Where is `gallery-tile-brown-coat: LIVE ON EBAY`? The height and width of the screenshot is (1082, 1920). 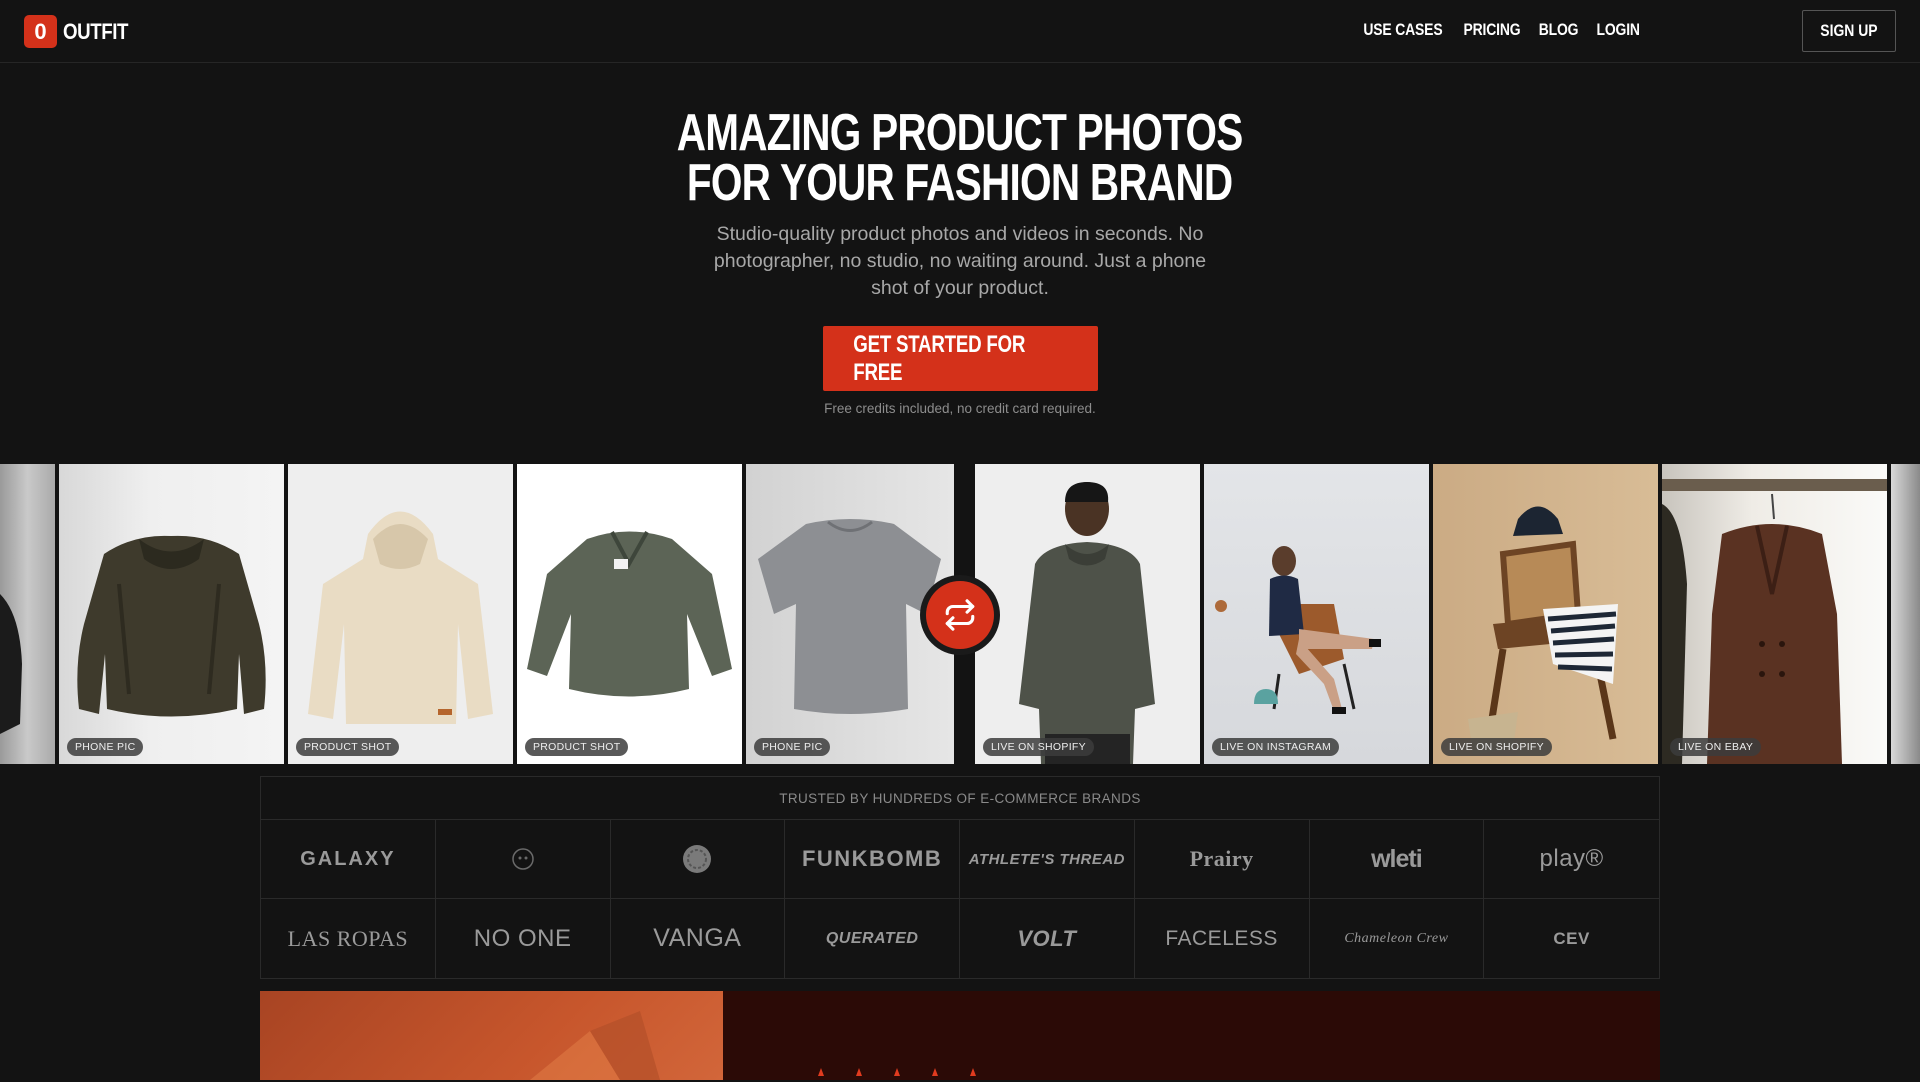 gallery-tile-brown-coat: LIVE ON EBAY is located at coordinates (1774, 614).